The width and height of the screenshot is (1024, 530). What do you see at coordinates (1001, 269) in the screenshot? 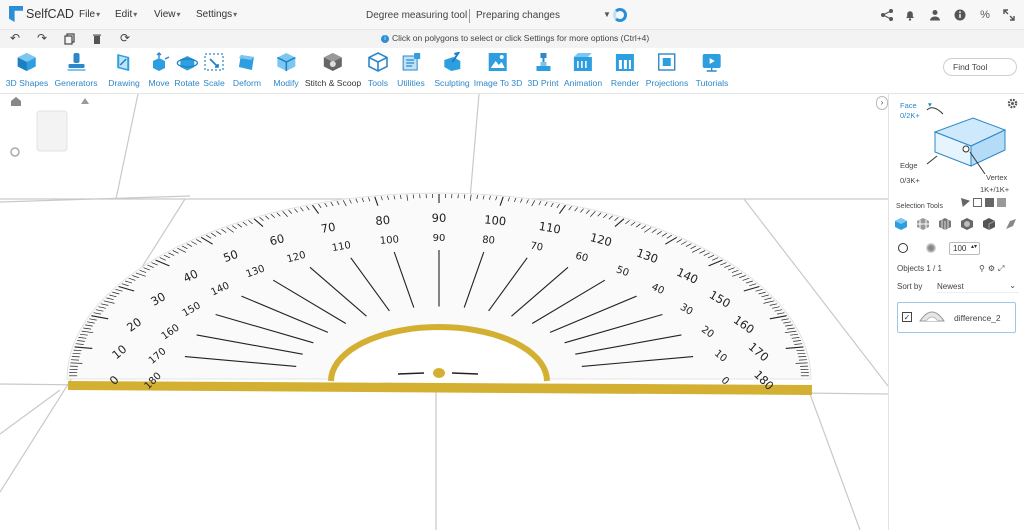
I see `expand-icon: ⤢` at bounding box center [1001, 269].